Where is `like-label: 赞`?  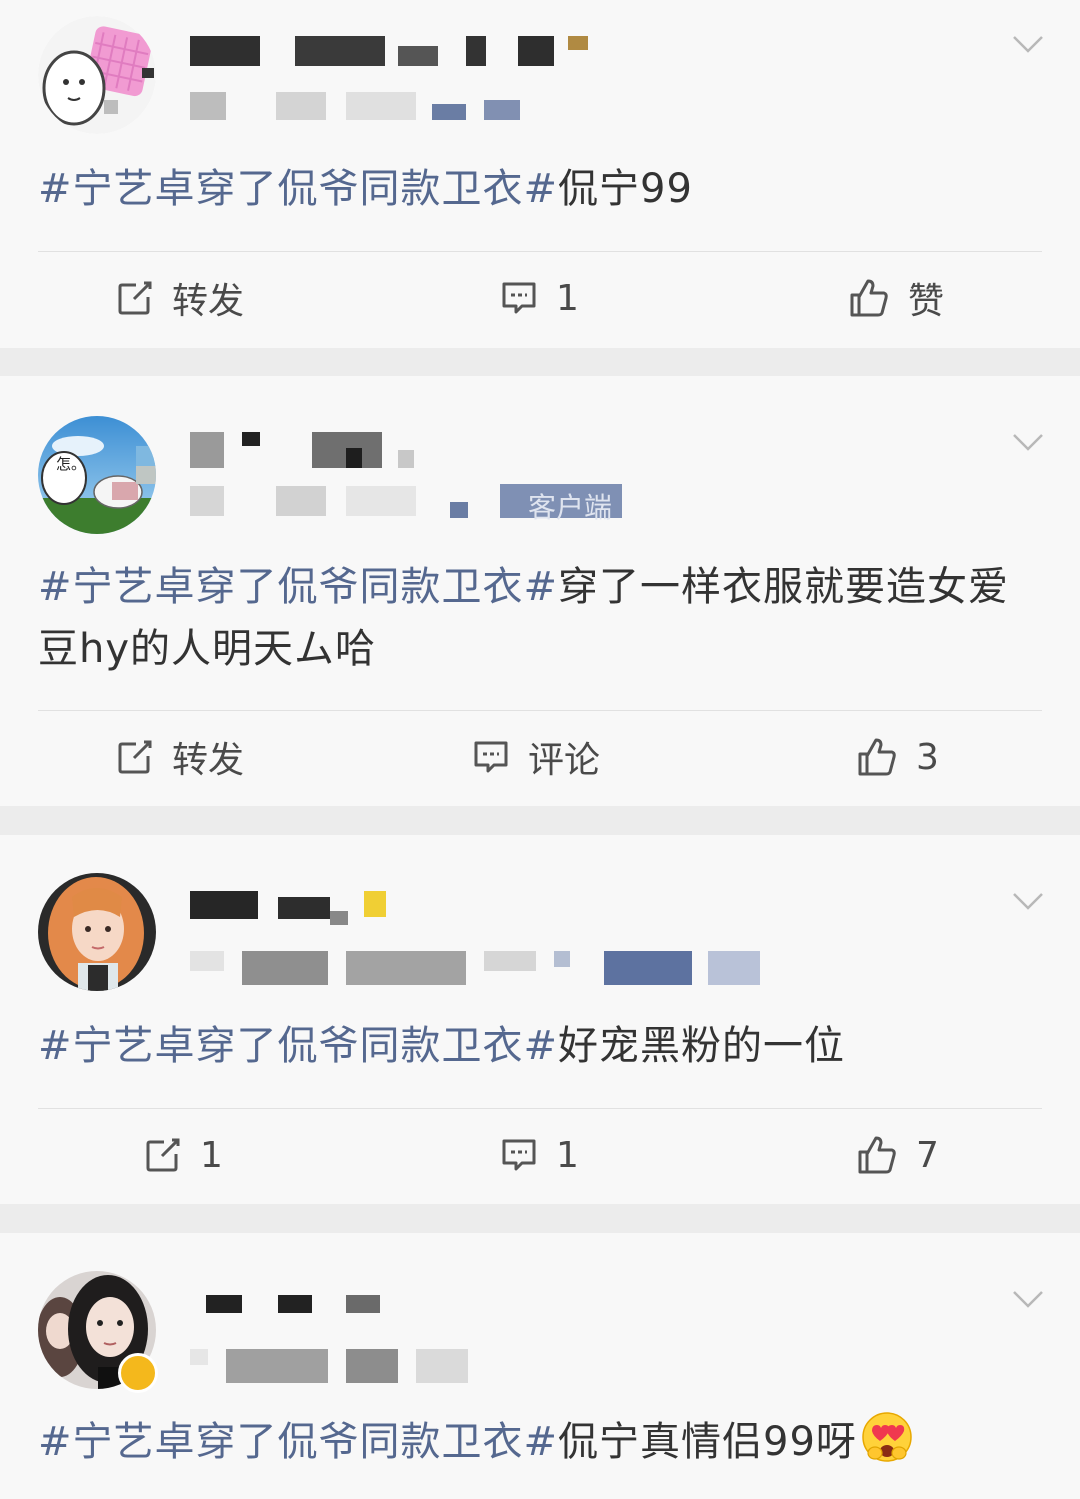
like-label: 赞 is located at coordinates (926, 301).